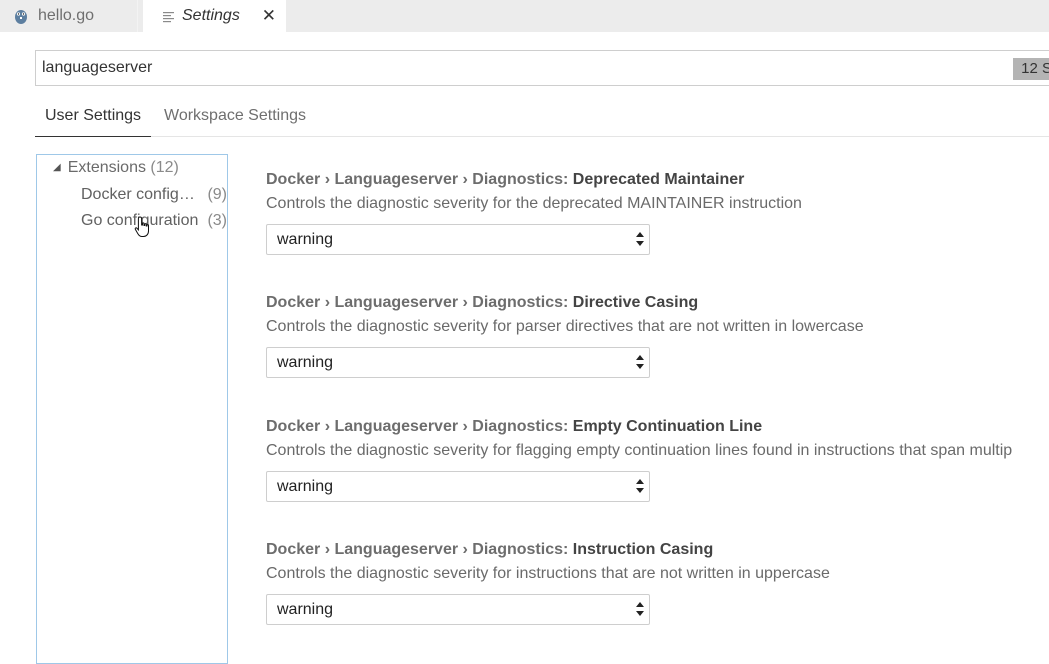  I want to click on toc-extensions-label: Extensions, so click(106, 167).